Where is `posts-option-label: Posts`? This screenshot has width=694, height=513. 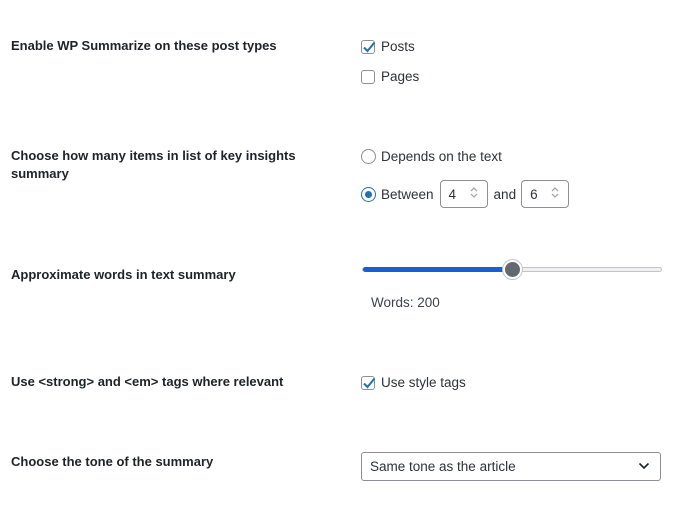
posts-option-label: Posts is located at coordinates (398, 46).